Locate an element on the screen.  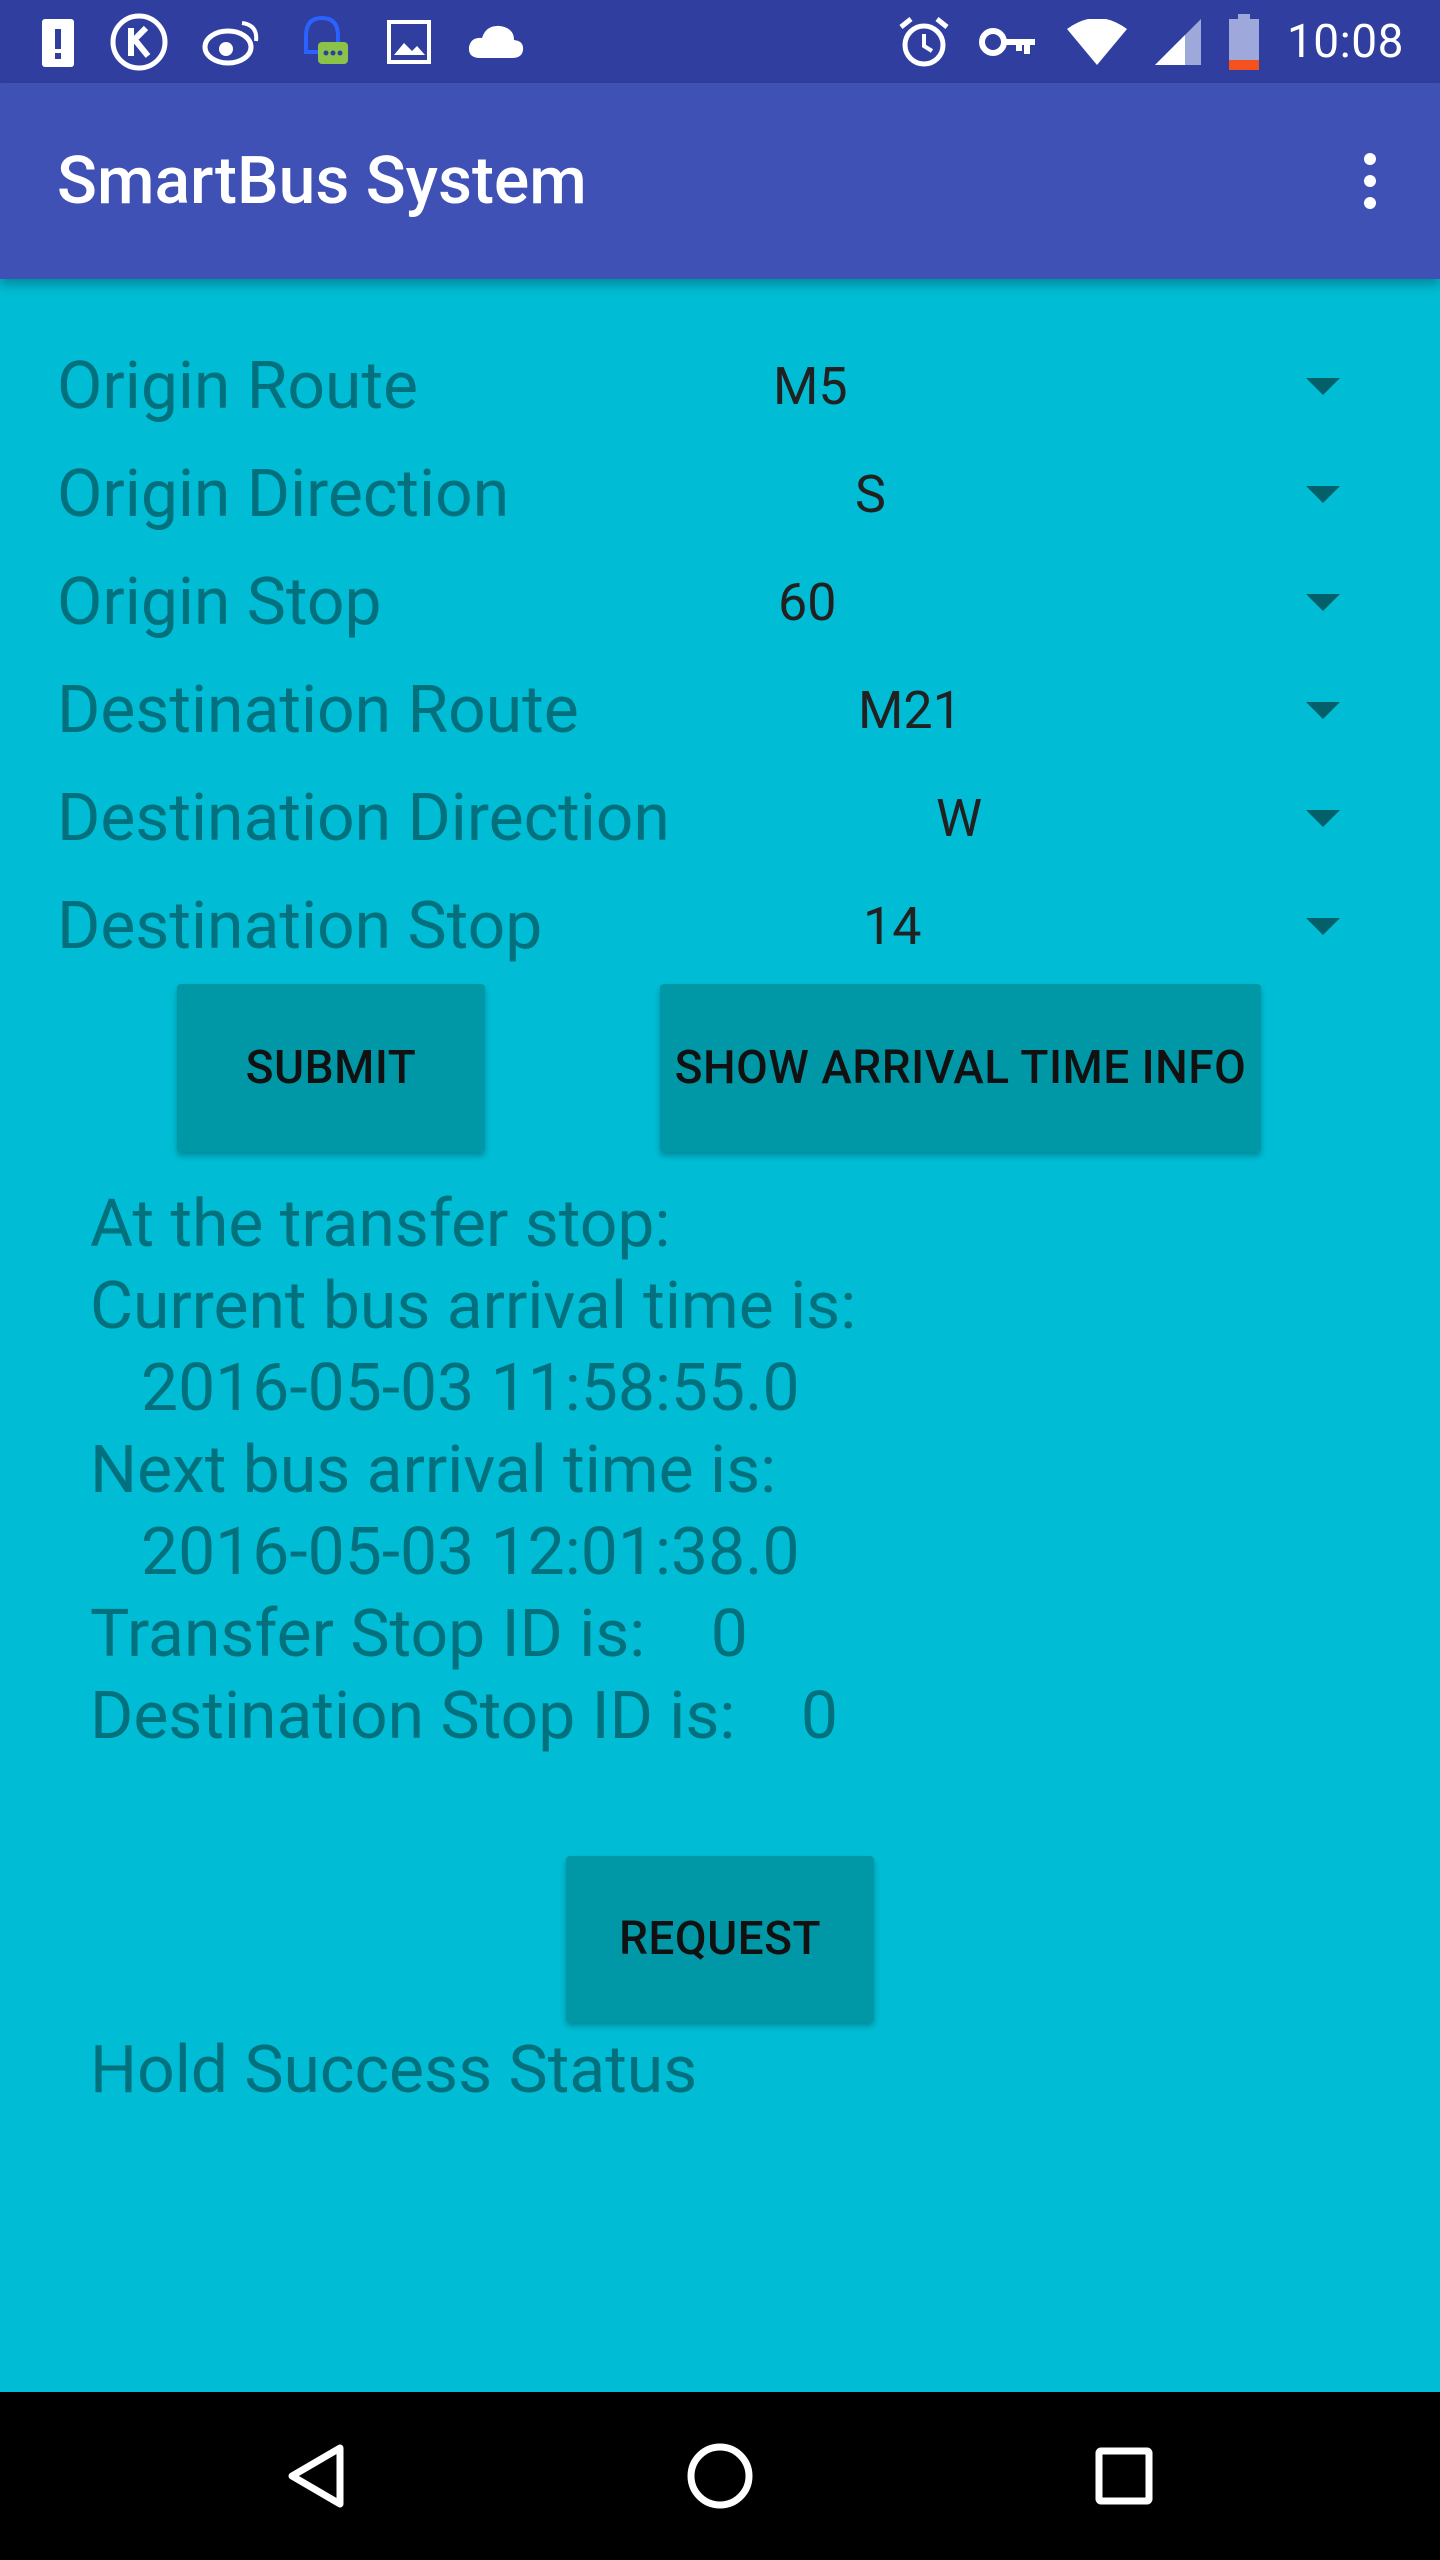
origin-route-value: M5 is located at coordinates (810, 386).